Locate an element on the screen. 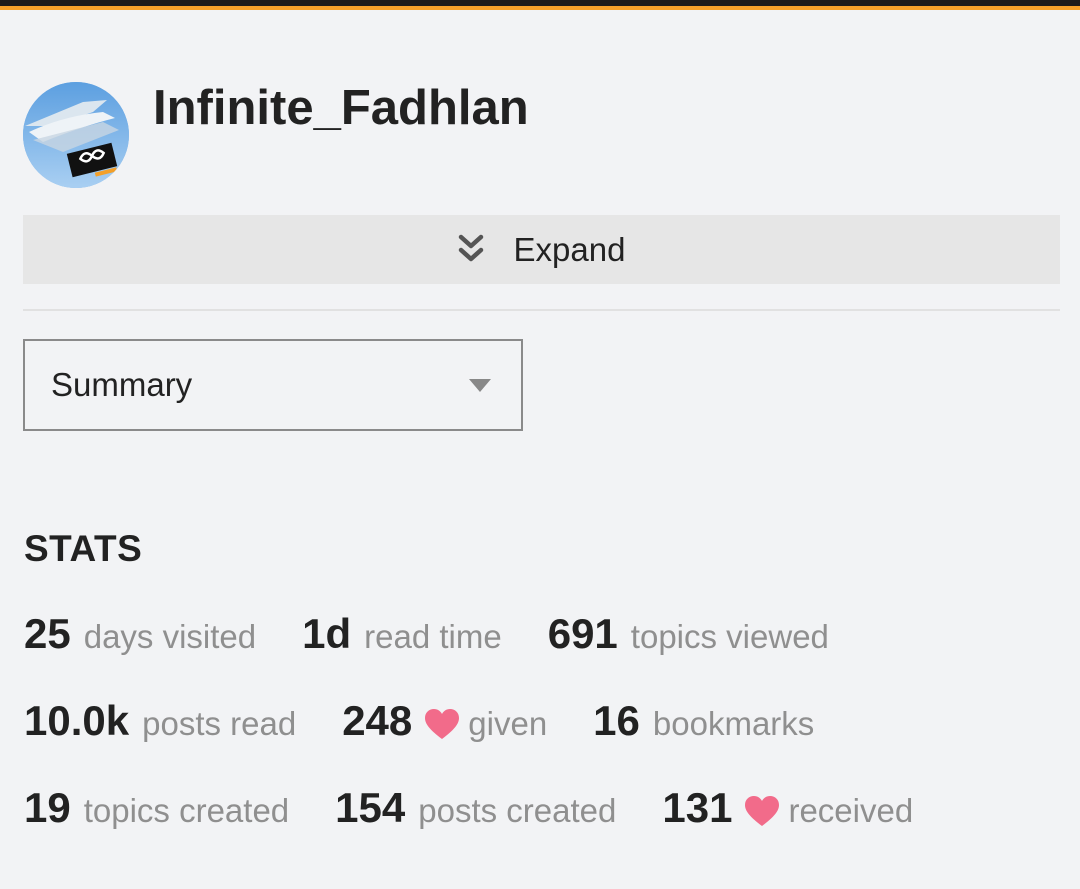 Image resolution: width=1080 pixels, height=889 pixels. stats-row: 10.0k posts read 248 given 16 bookmarks is located at coordinates (419, 721).